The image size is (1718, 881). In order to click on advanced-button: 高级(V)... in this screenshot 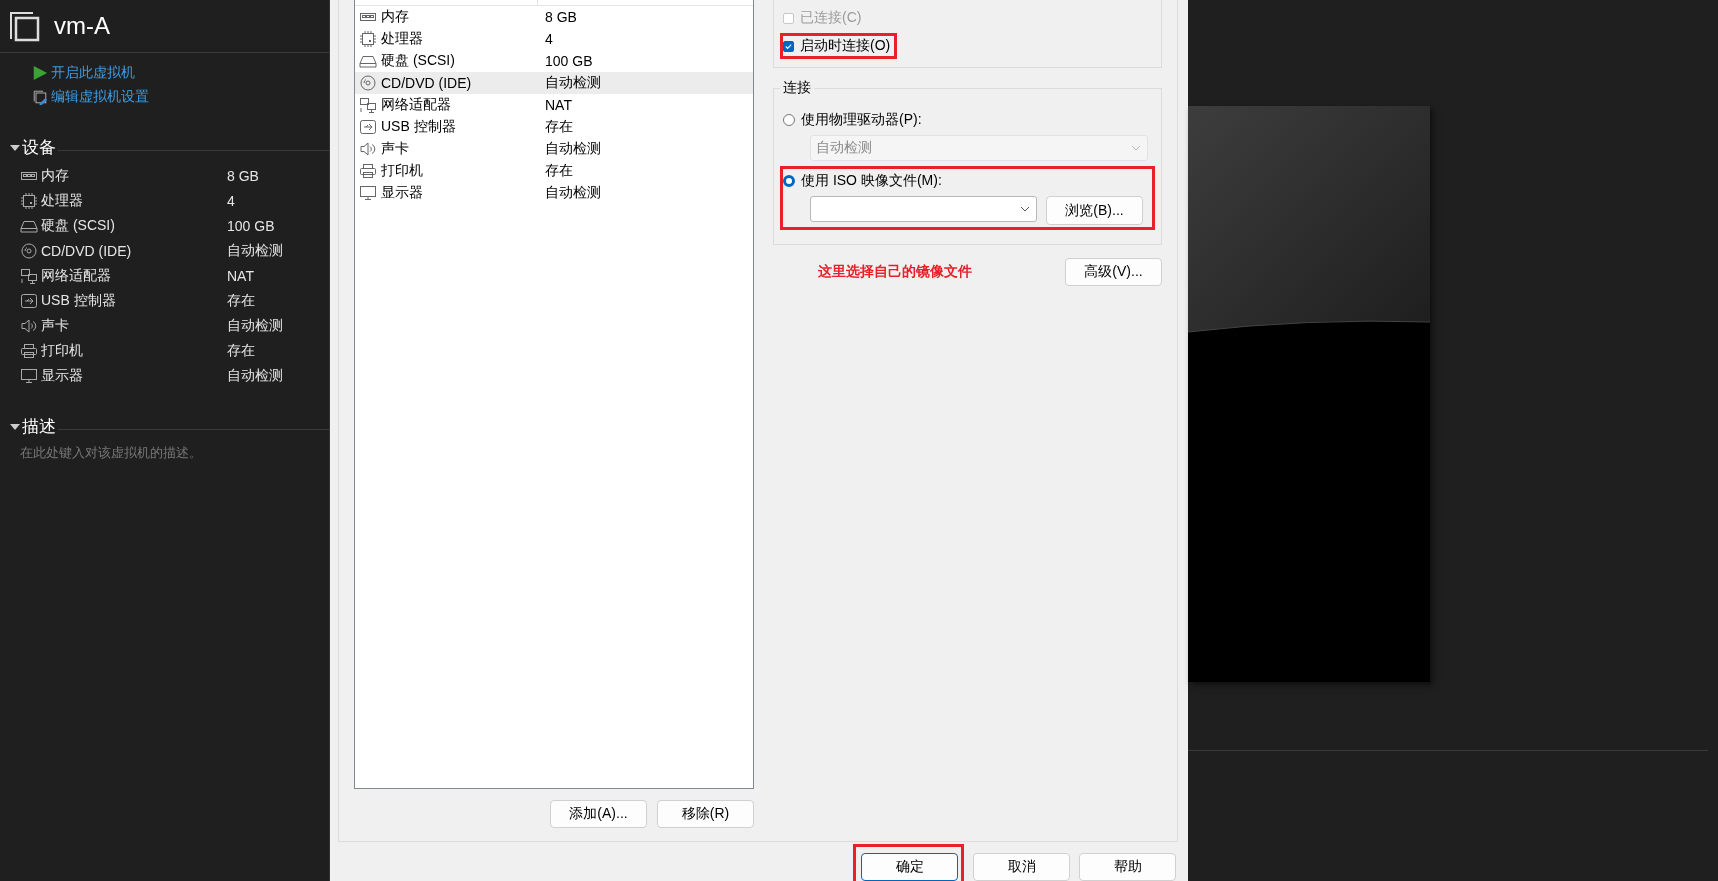, I will do `click(1113, 272)`.